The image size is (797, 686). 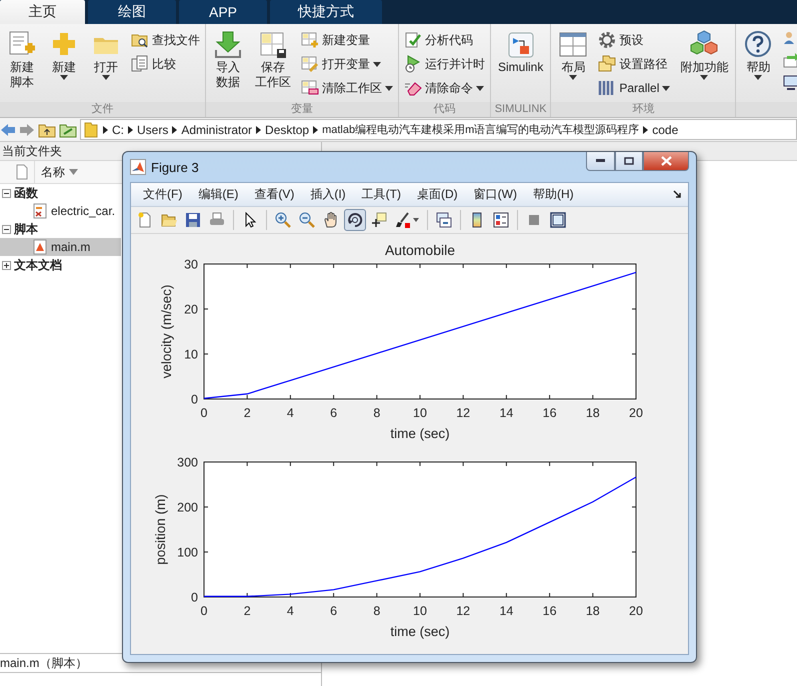 What do you see at coordinates (381, 194) in the screenshot?
I see `menu-item: 工具(T)` at bounding box center [381, 194].